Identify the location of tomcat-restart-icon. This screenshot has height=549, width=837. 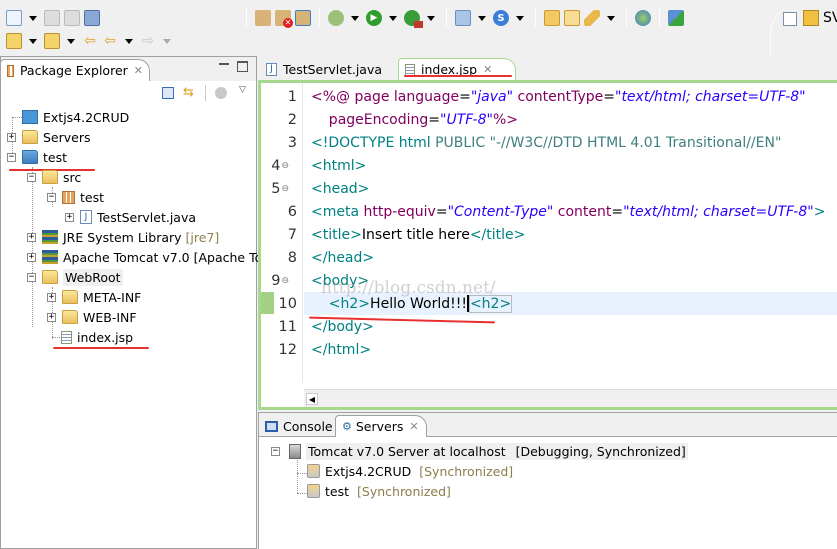
(303, 18).